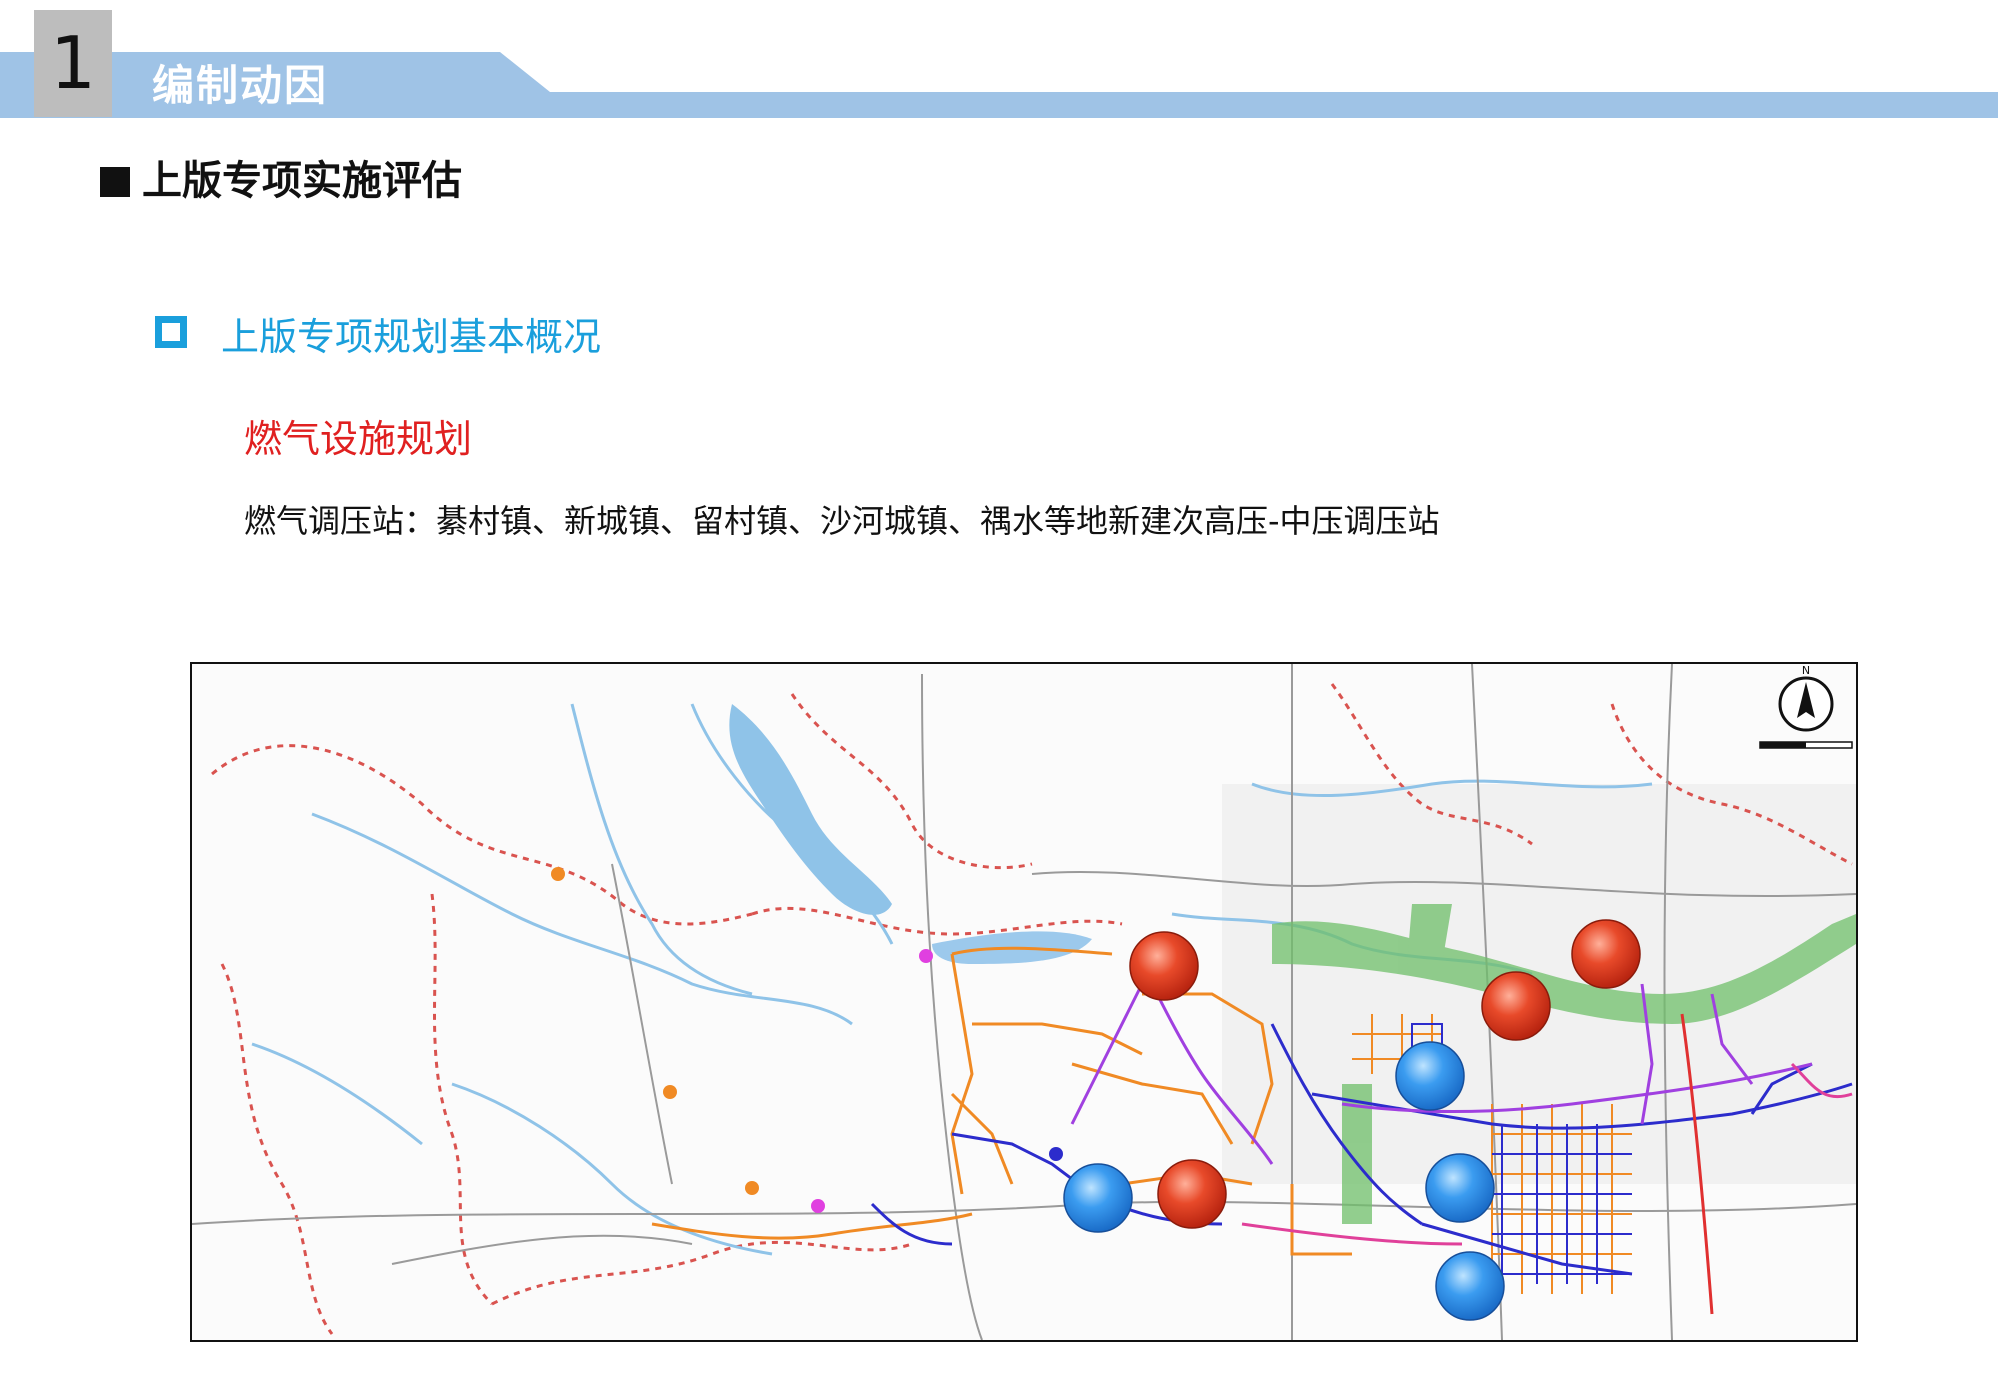 The width and height of the screenshot is (1998, 1384). Describe the element at coordinates (1806, 745) in the screenshot. I see `scale-bar` at that location.